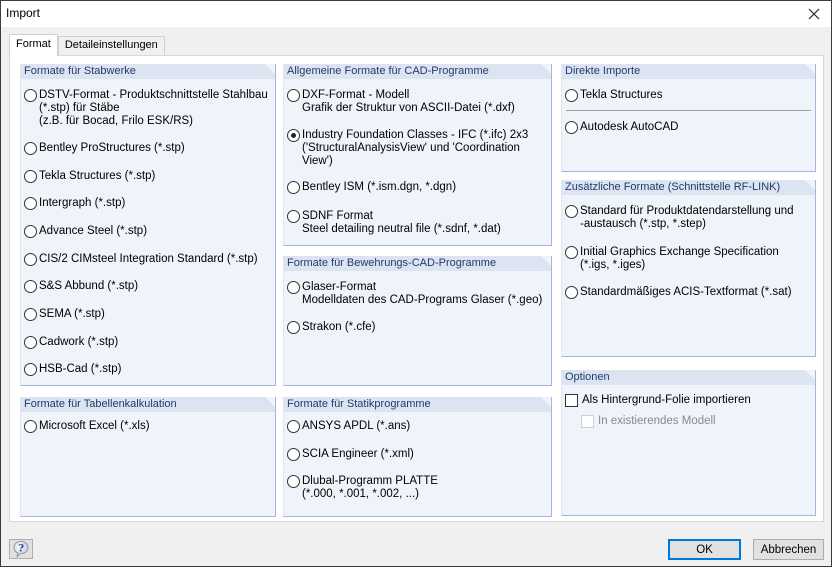 The height and width of the screenshot is (567, 832). What do you see at coordinates (417, 263) in the screenshot?
I see `group-header: Formate für Bewehrungs-CAD-Programme` at bounding box center [417, 263].